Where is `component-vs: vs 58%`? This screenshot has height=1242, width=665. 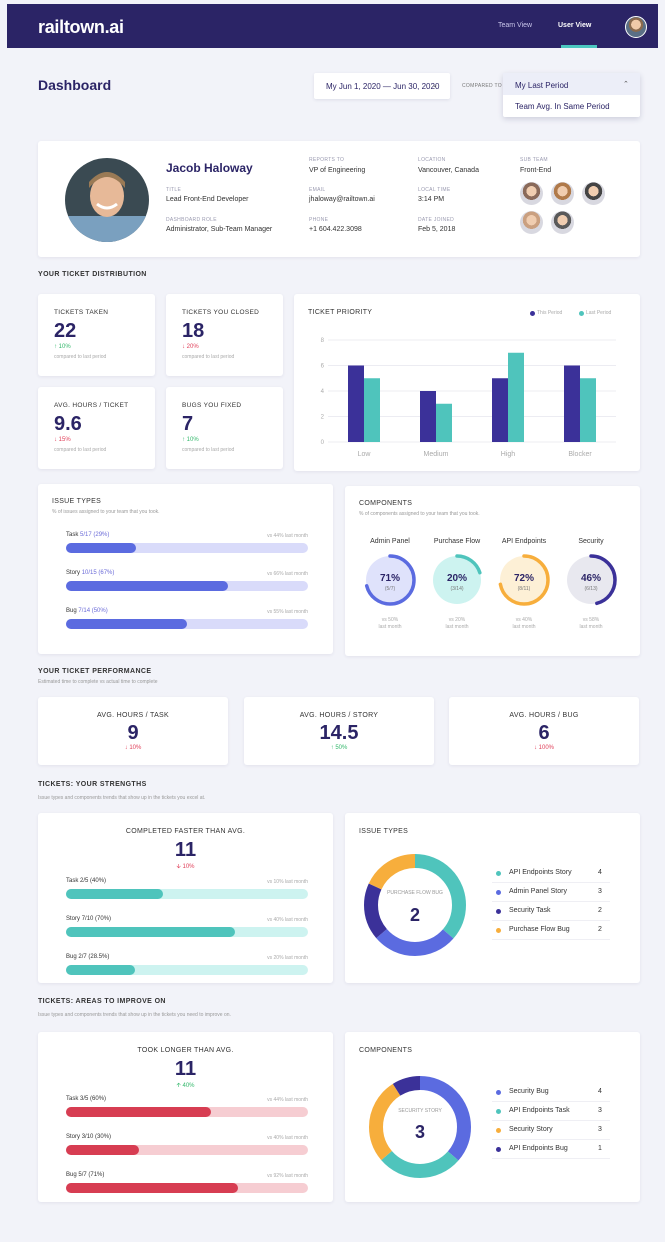 component-vs: vs 58% is located at coordinates (591, 620).